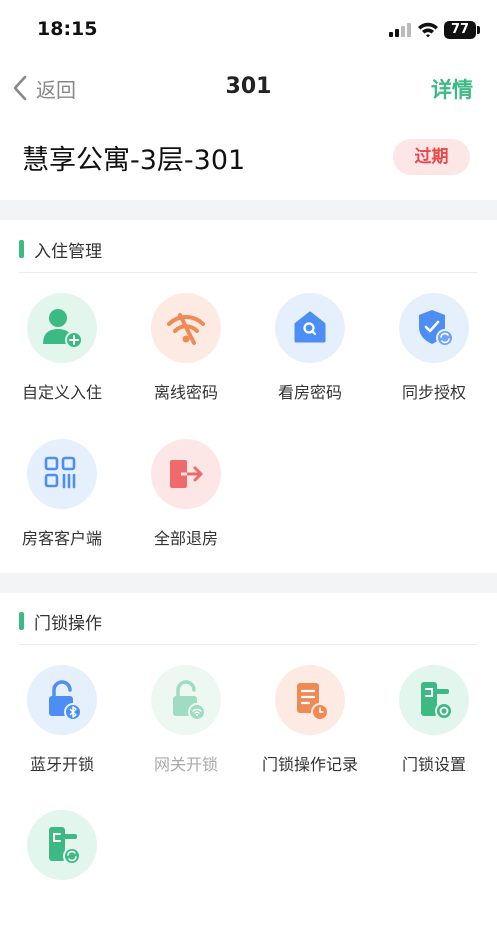 Image resolution: width=497 pixels, height=935 pixels. What do you see at coordinates (309, 764) in the screenshot?
I see `lock-log-label: 门锁操作记录` at bounding box center [309, 764].